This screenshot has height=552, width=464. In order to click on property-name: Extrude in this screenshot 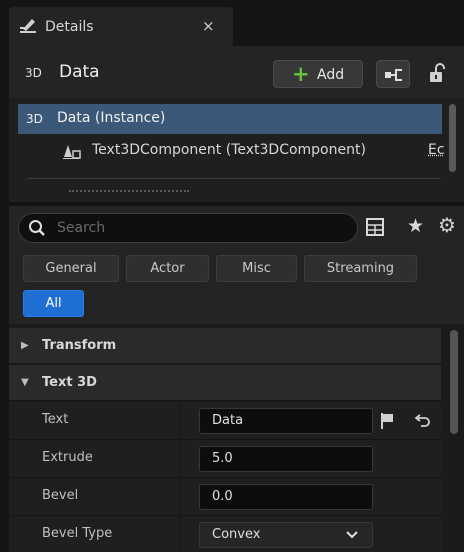, I will do `click(67, 457)`.